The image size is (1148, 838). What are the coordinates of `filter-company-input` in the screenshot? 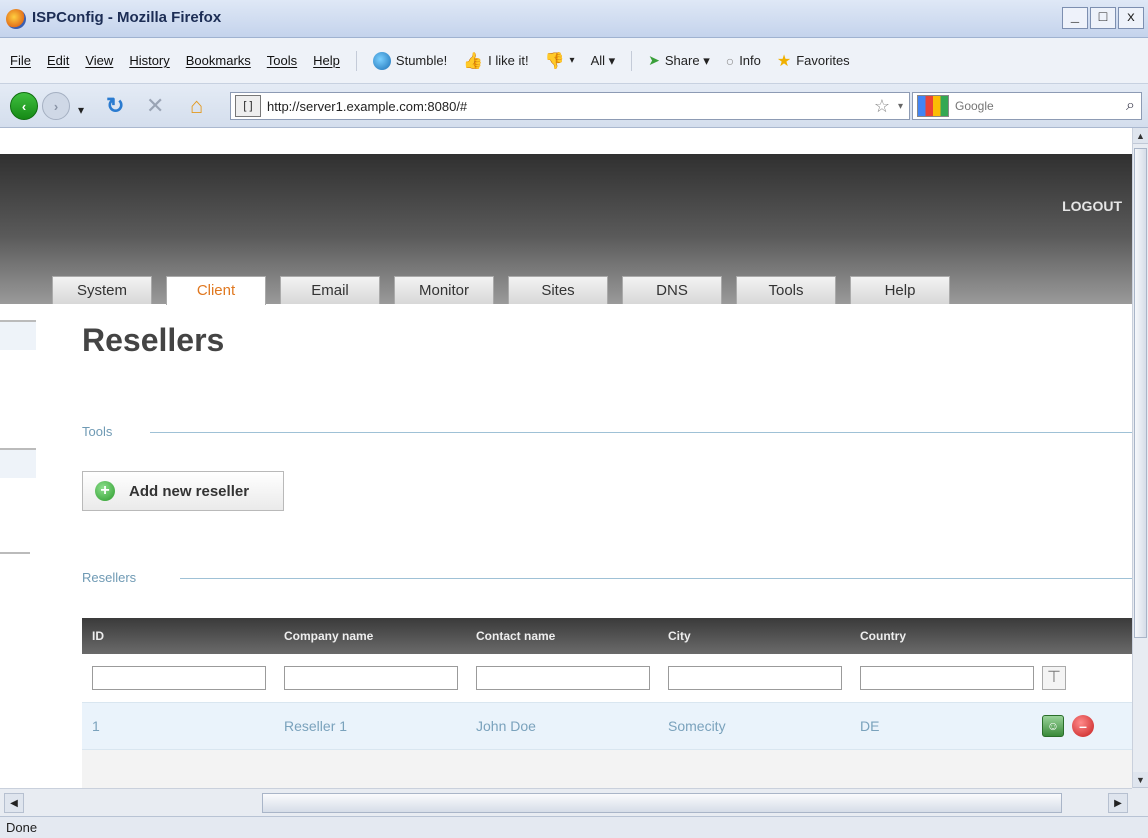 It's located at (371, 678).